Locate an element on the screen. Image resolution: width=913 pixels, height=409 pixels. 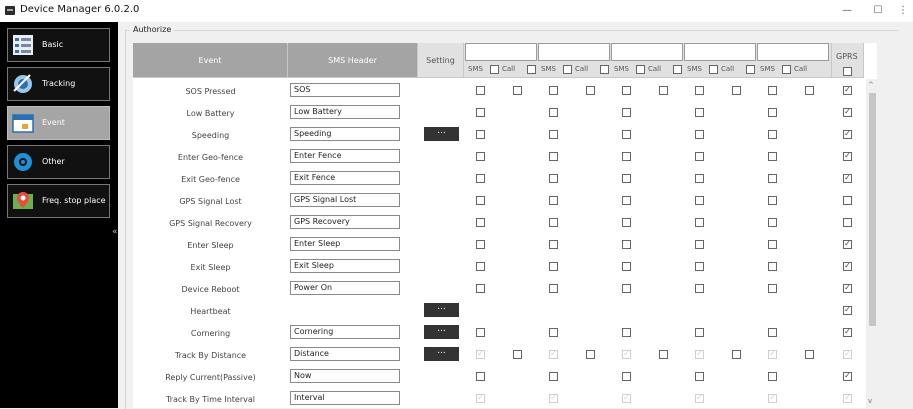
vertical-scrollbar: ^ v is located at coordinates (872, 243).